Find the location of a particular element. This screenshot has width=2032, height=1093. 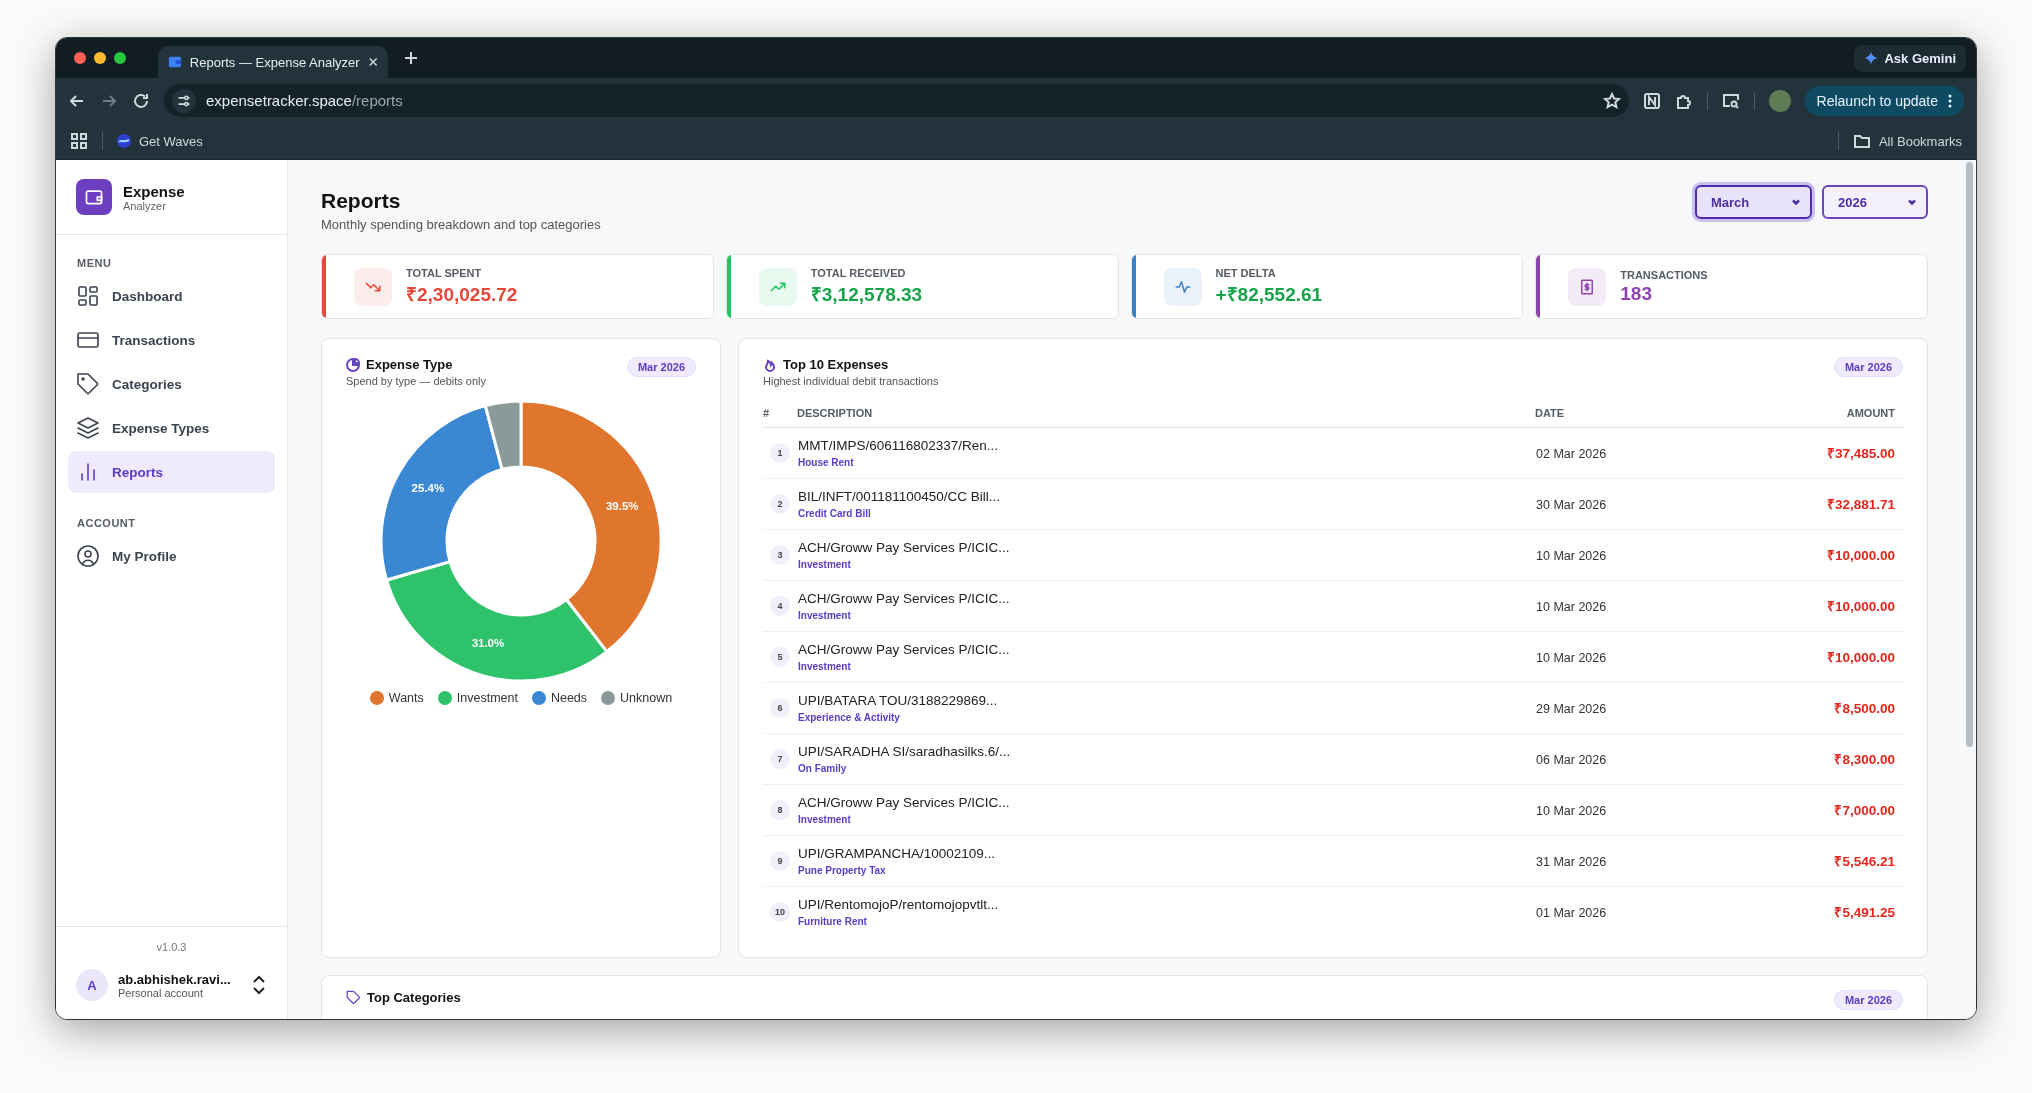

page-subtitle: Monthly spending breakdown and top categories is located at coordinates (461, 224).